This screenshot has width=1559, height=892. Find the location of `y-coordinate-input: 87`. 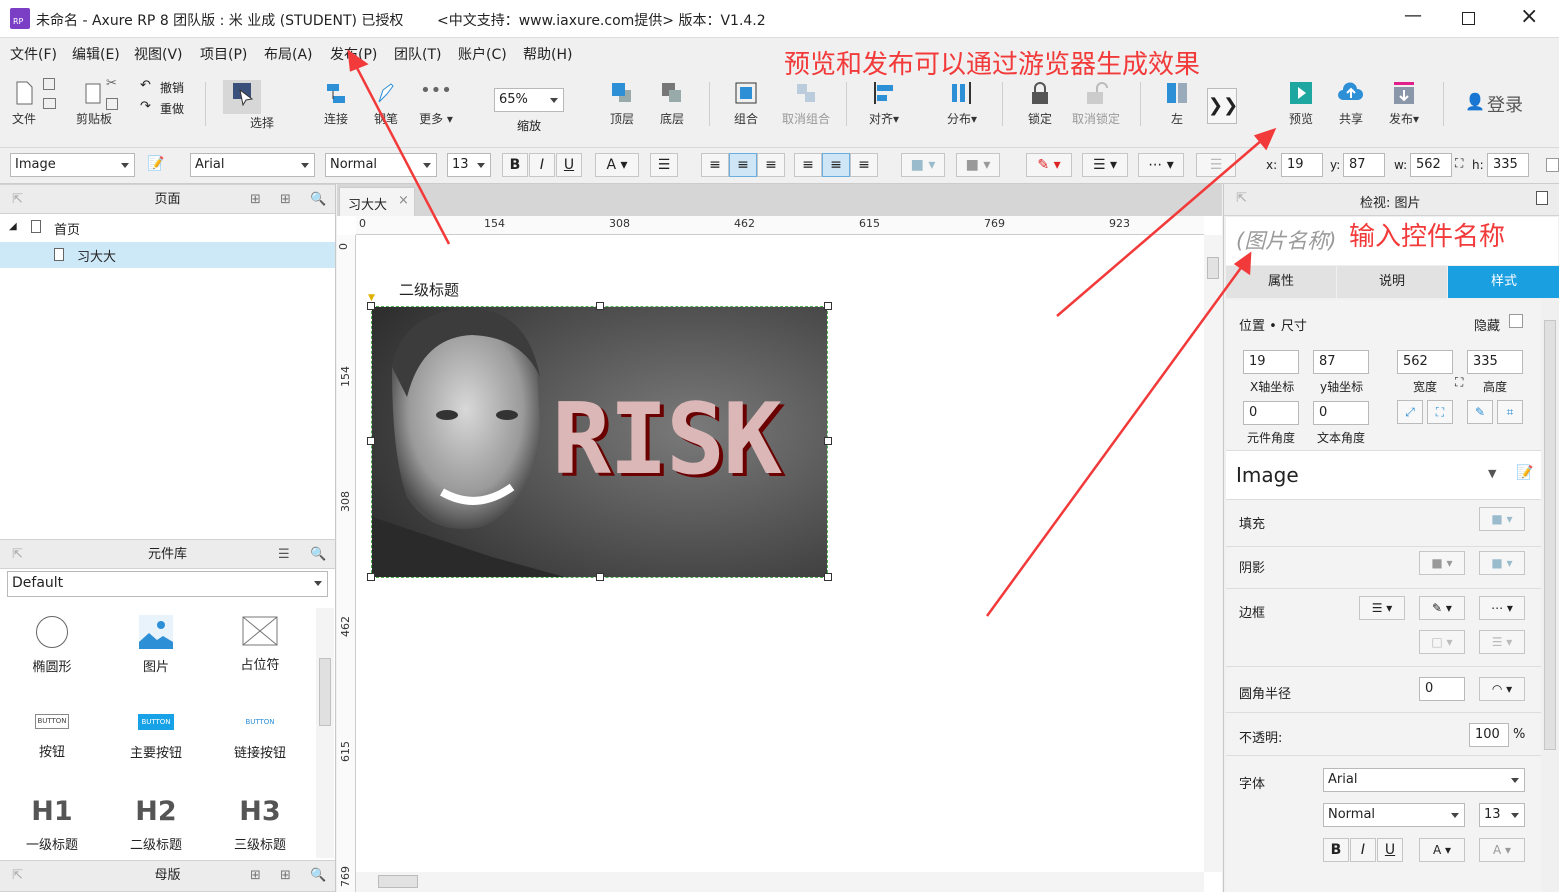

y-coordinate-input: 87 is located at coordinates (1341, 362).